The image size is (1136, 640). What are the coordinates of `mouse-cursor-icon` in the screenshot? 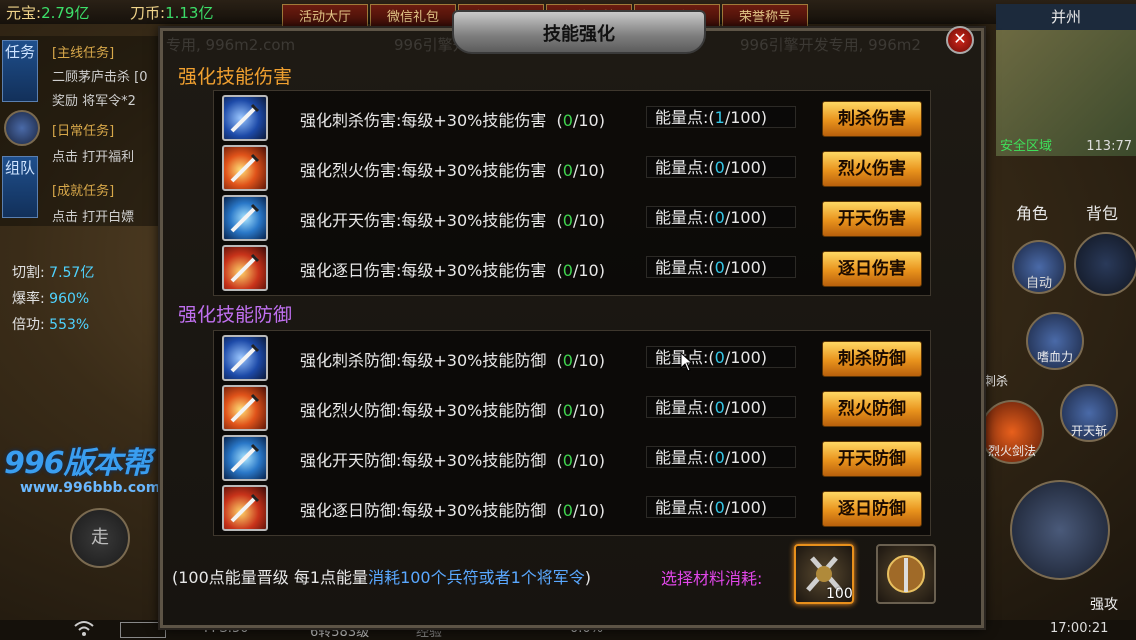 It's located at (687, 363).